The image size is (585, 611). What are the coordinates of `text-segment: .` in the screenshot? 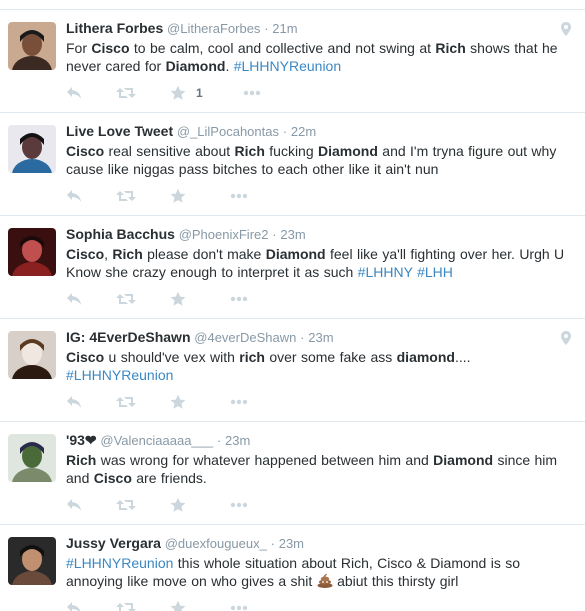 It's located at (229, 66).